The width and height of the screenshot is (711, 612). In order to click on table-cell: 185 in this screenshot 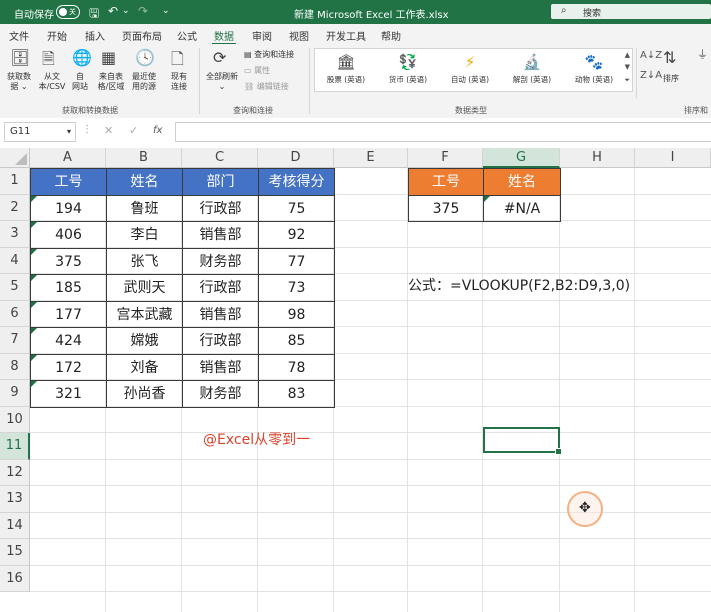, I will do `click(68, 288)`.